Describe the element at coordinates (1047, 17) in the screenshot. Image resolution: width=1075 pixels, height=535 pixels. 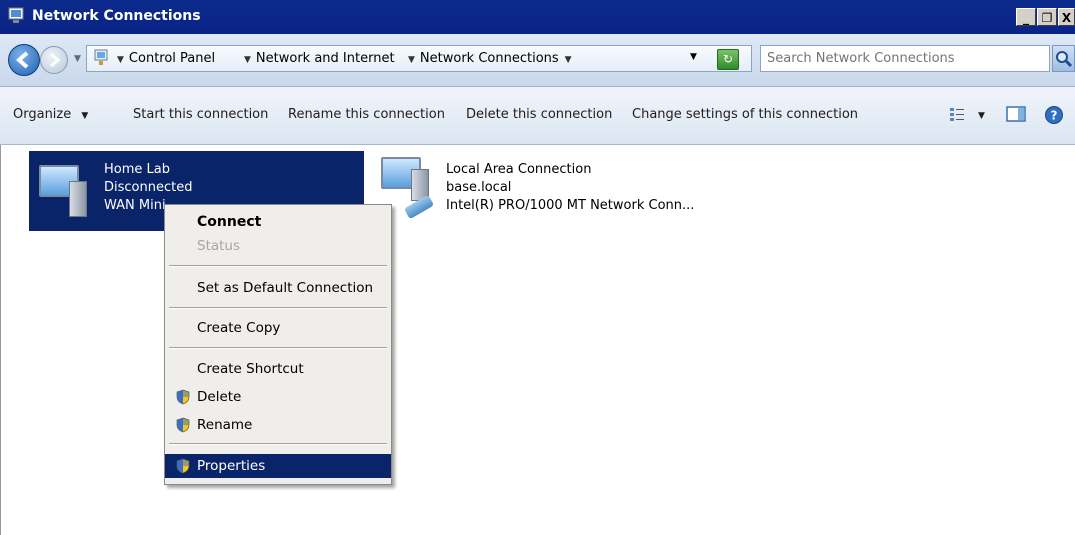
I see `restore-button: ❐` at that location.